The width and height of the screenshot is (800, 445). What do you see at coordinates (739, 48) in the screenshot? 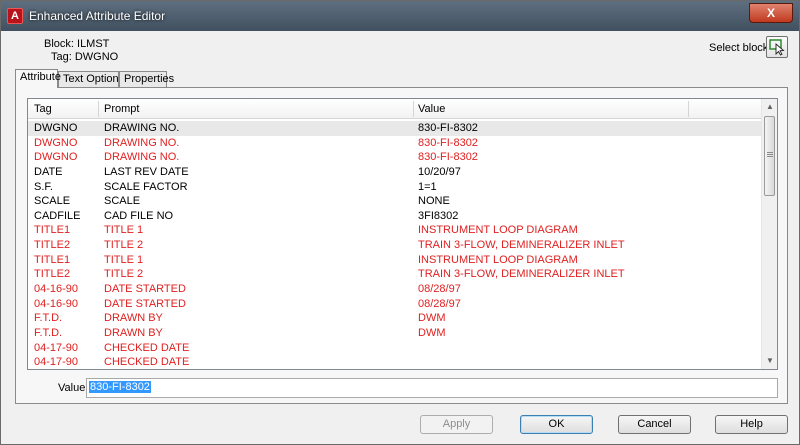
I see `select-block-label: Select block` at bounding box center [739, 48].